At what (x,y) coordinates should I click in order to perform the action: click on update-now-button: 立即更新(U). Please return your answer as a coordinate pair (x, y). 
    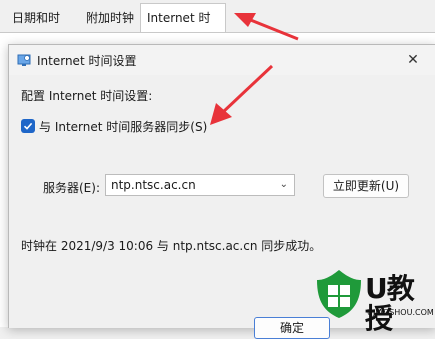
    Looking at the image, I should click on (366, 186).